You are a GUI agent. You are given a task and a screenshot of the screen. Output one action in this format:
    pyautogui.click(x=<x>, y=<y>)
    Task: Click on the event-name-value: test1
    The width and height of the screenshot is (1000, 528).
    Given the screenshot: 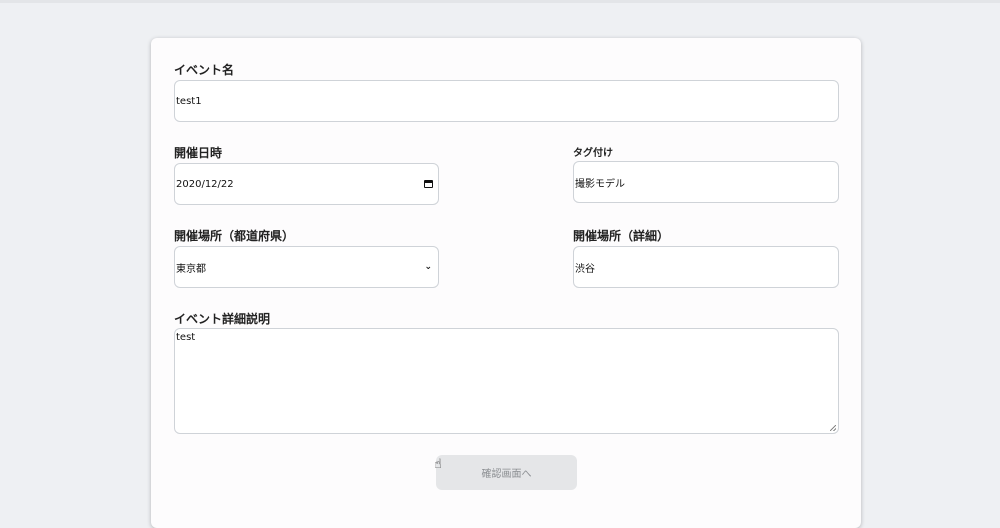 What is the action you would take?
    pyautogui.click(x=189, y=101)
    